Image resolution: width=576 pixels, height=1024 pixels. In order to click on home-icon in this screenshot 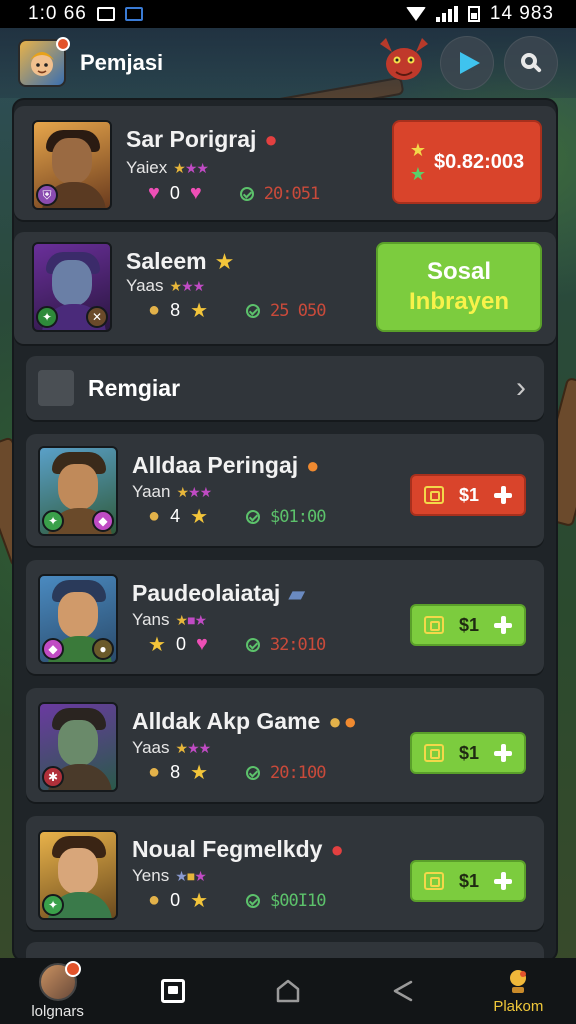, I will do `click(288, 991)`.